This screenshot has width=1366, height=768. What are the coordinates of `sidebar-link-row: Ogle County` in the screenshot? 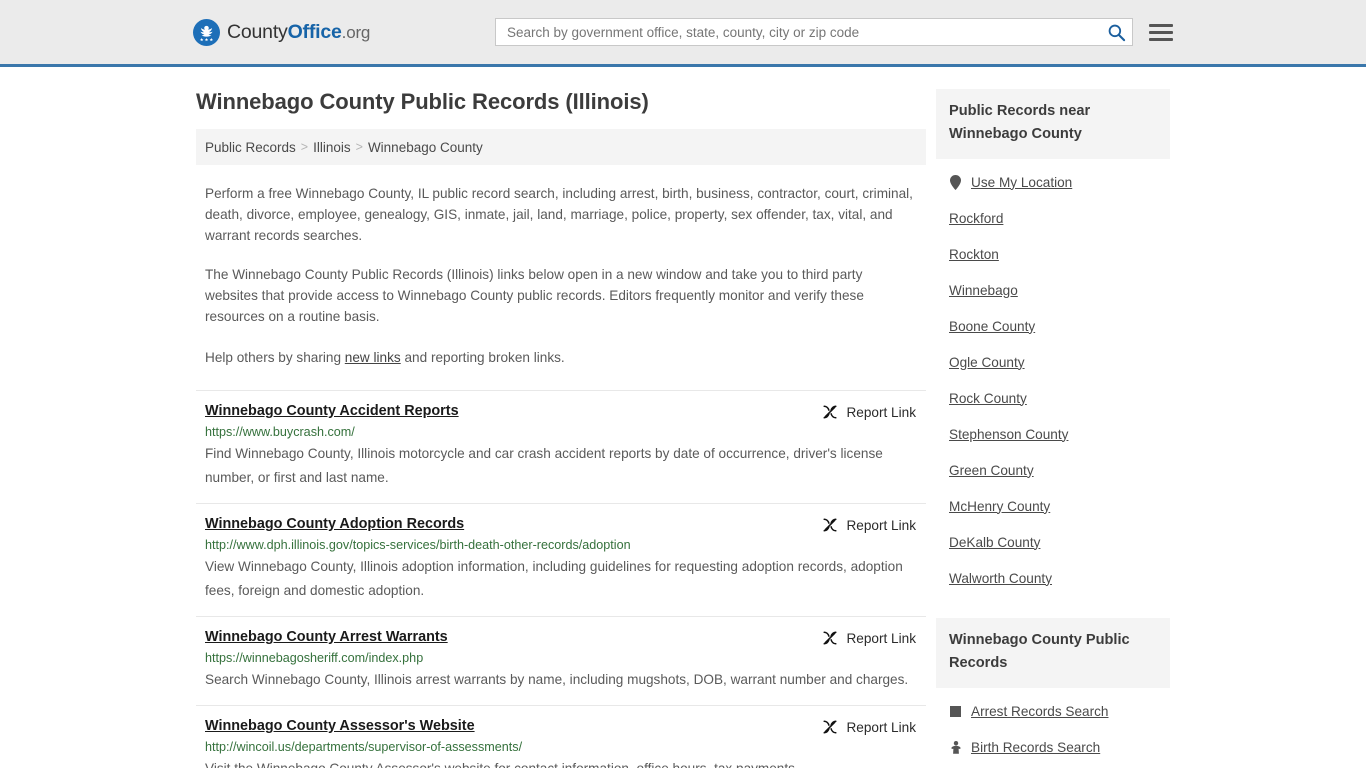 It's located at (1053, 362).